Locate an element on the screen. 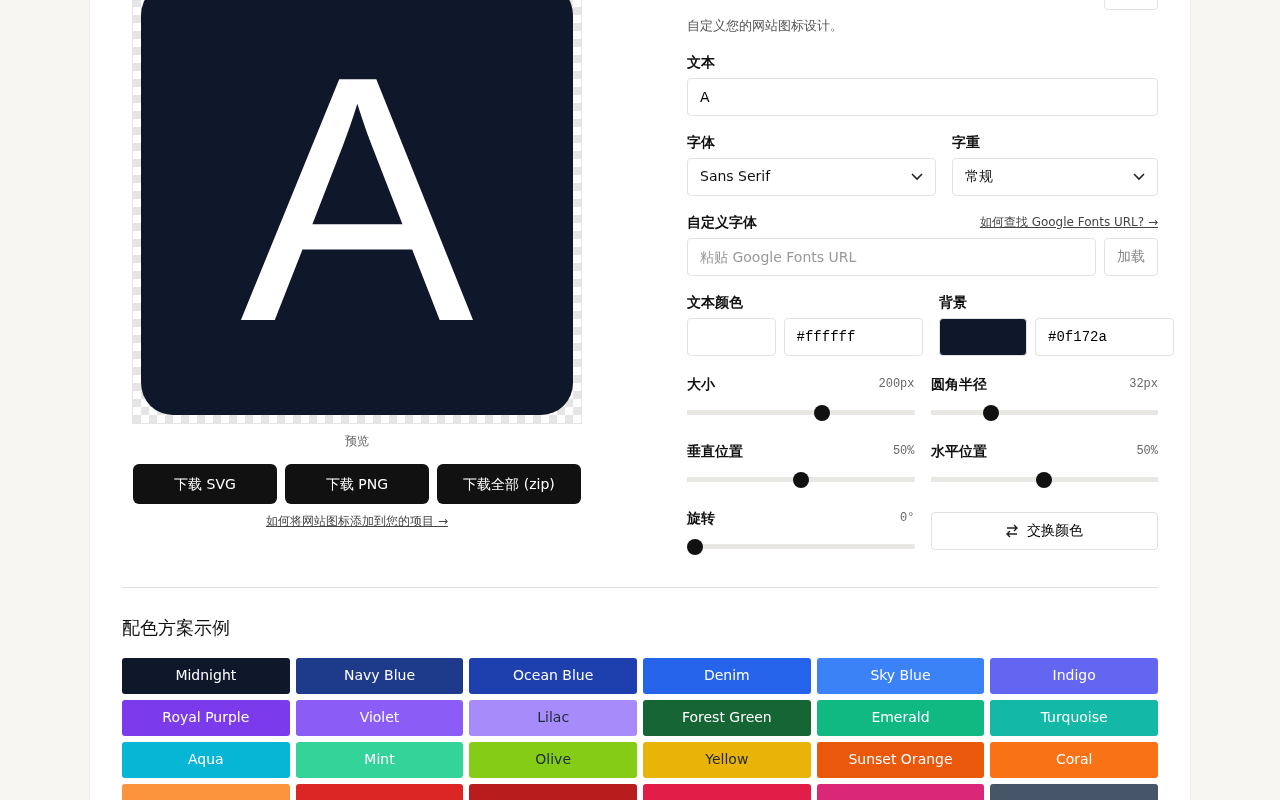 This screenshot has width=1280, height=800. slider-label: 垂直位置 is located at coordinates (715, 451).